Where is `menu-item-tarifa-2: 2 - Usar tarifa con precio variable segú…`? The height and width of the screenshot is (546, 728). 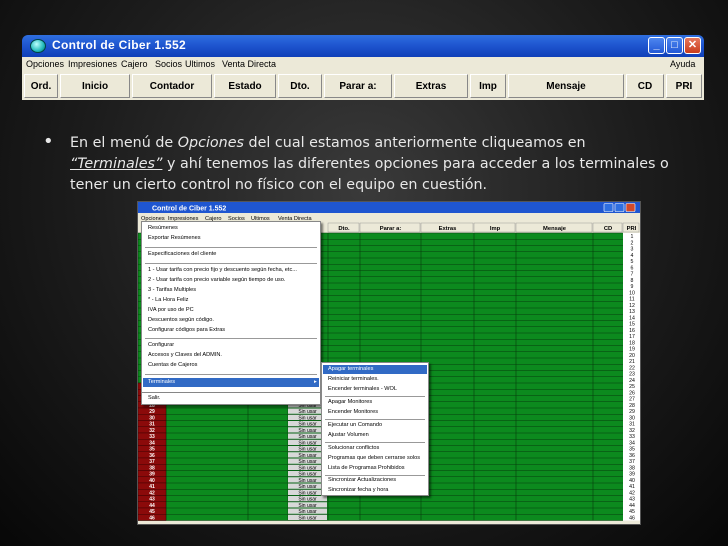
menu-item-tarifa-2: 2 - Usar tarifa con precio variable segú… is located at coordinates (216, 280).